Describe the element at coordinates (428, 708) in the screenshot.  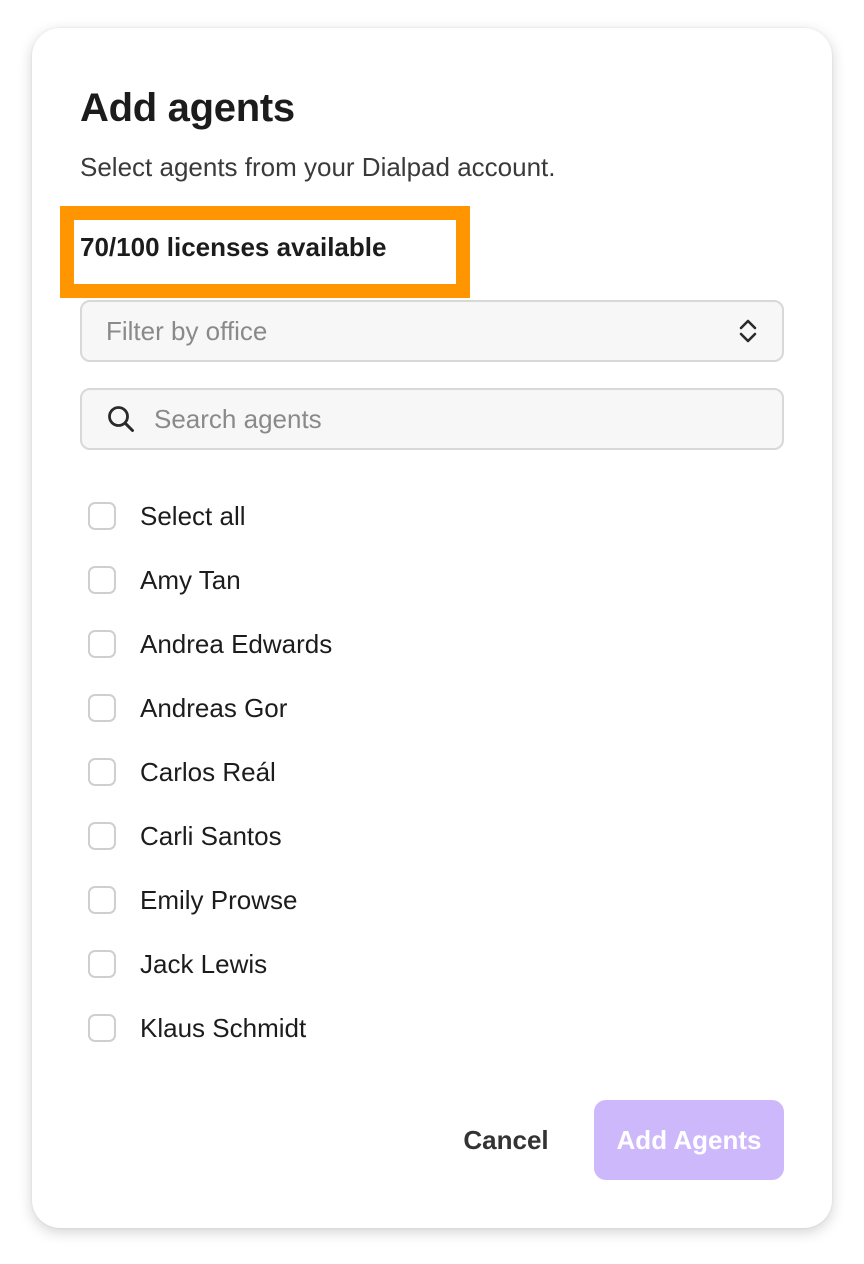
I see `list-item: Andreas Gor` at that location.